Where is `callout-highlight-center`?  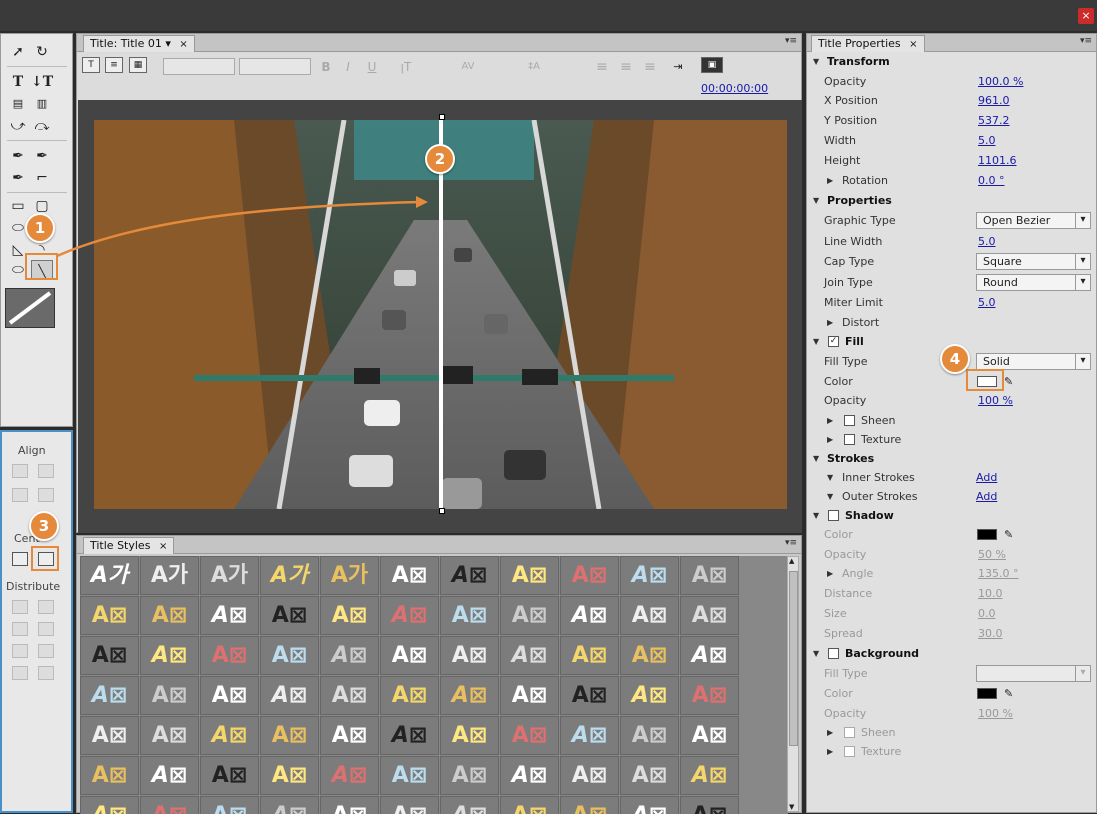
callout-highlight-center is located at coordinates (45, 558).